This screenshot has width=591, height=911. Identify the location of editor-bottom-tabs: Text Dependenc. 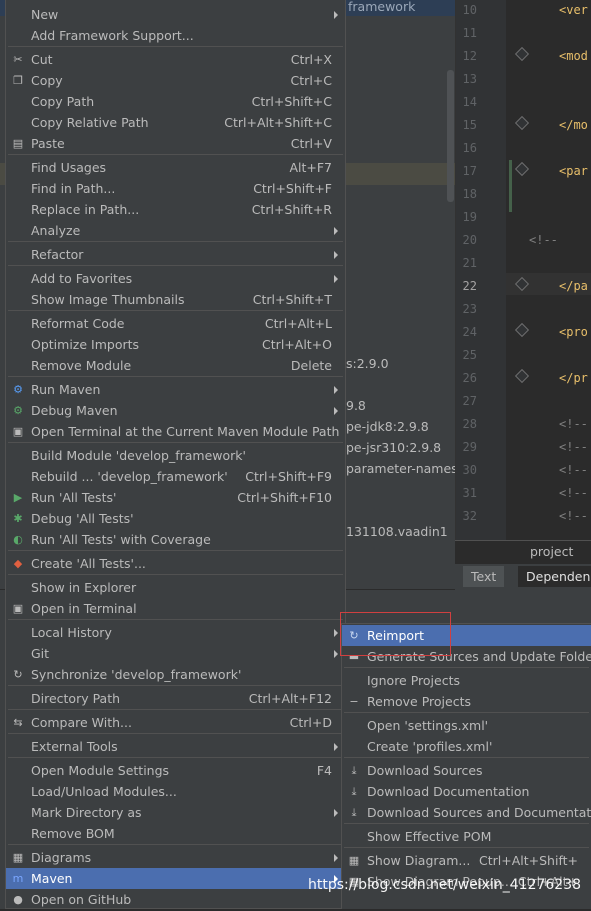
(523, 577).